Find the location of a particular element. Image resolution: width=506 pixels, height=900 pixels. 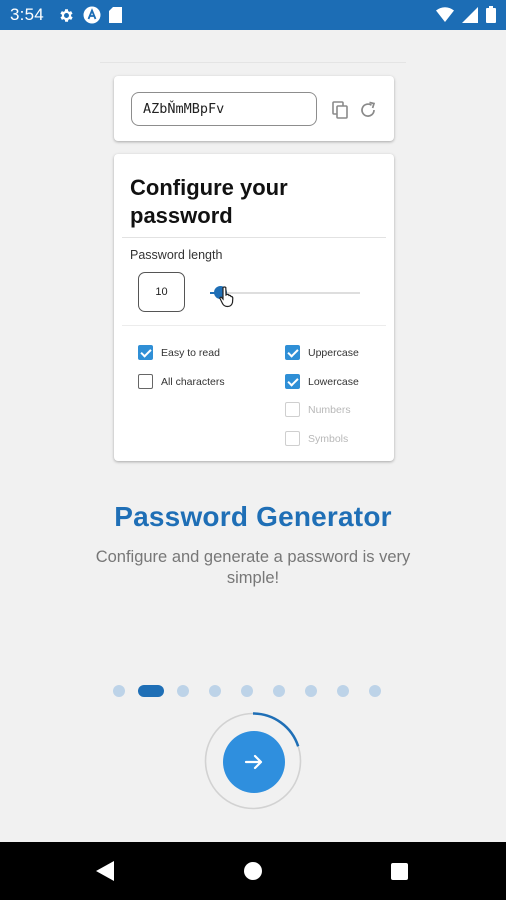

password-preview-card: AZbŇmMBpFv is located at coordinates (254, 108).